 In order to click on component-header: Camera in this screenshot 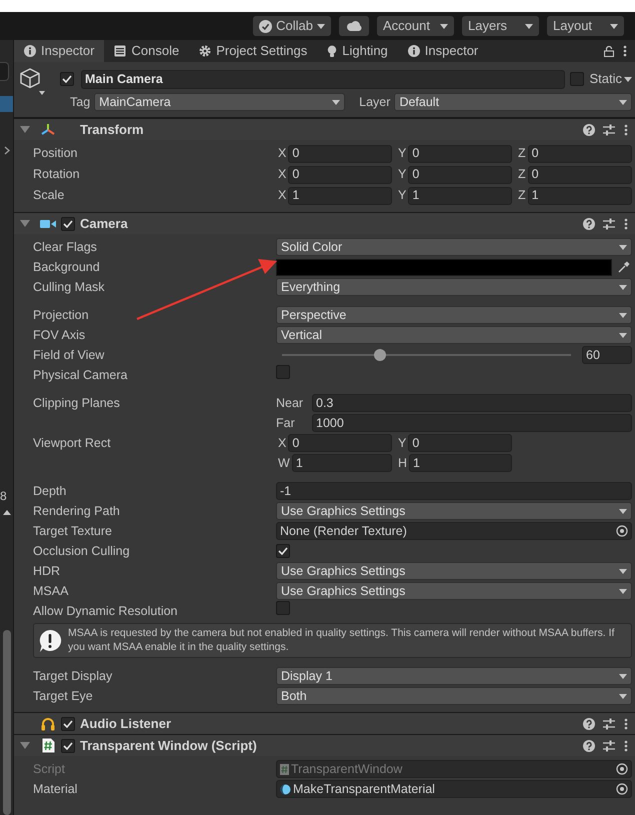, I will do `click(324, 223)`.